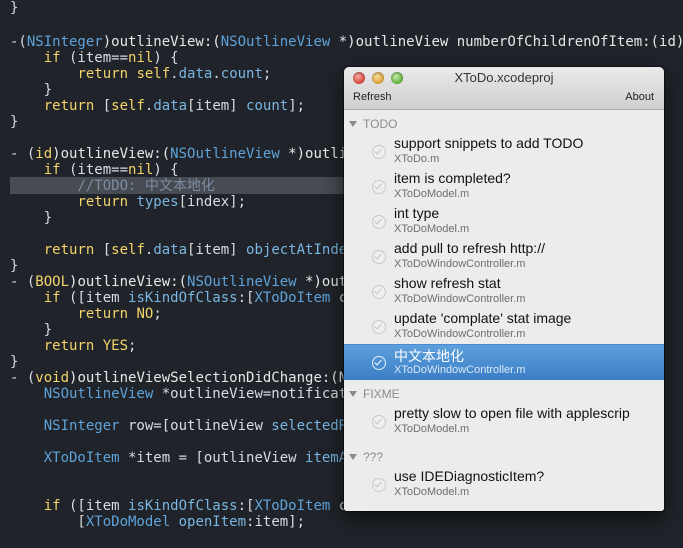 The image size is (683, 548). Describe the element at coordinates (504, 151) in the screenshot. I see `todo-item-row: support snippets to add TODO XToDo.m` at that location.